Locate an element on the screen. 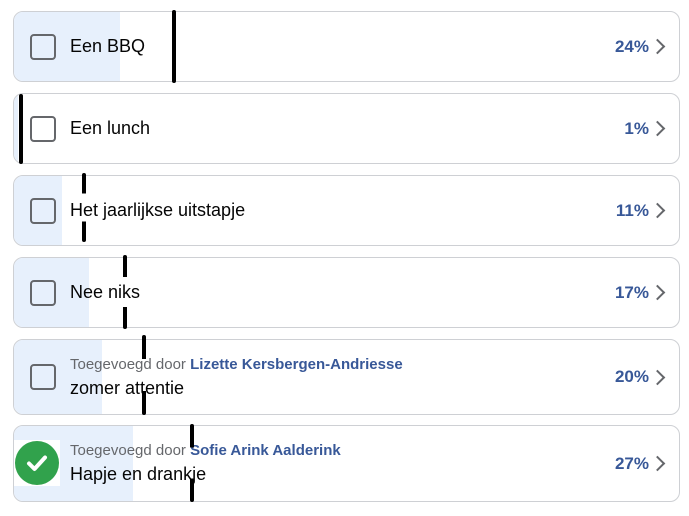 This screenshot has width=689, height=516. option-label: Het jaarlijkse uitstapje is located at coordinates (158, 209).